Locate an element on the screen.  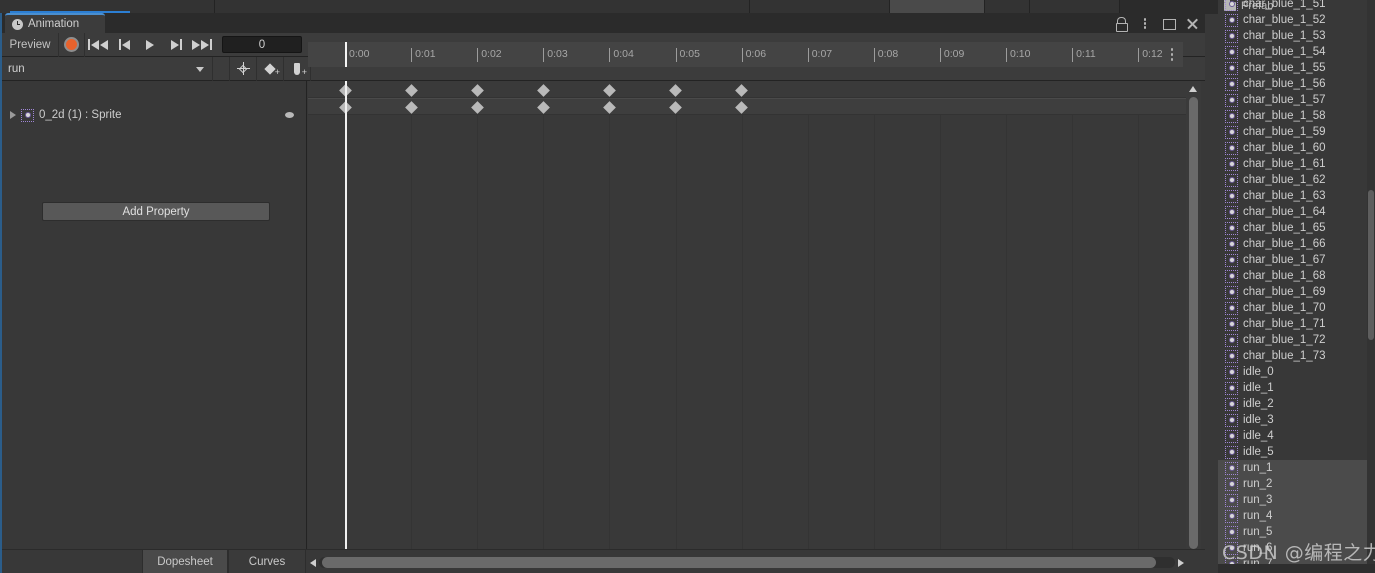
record-button is located at coordinates (72, 44).